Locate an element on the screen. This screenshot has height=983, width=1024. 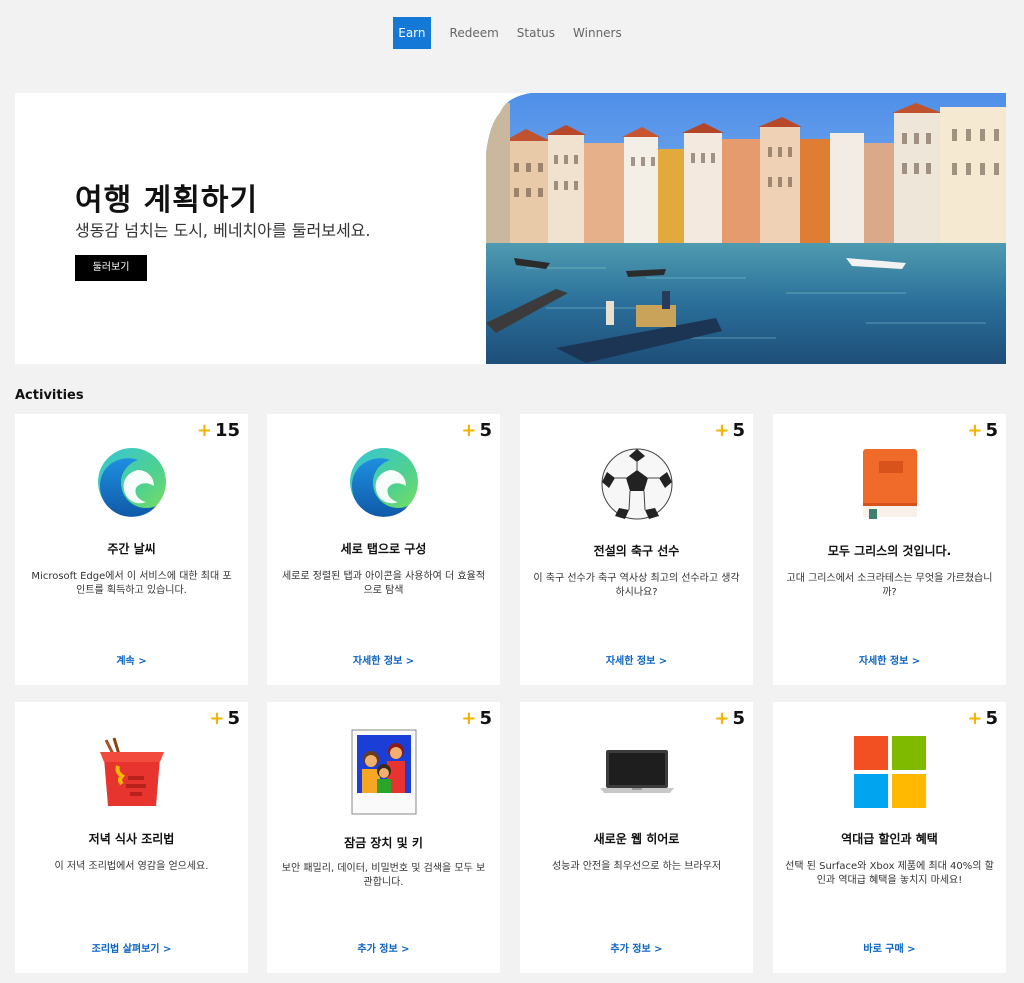
top-nav: Earn Redeem Status Winners is located at coordinates (512, 33).